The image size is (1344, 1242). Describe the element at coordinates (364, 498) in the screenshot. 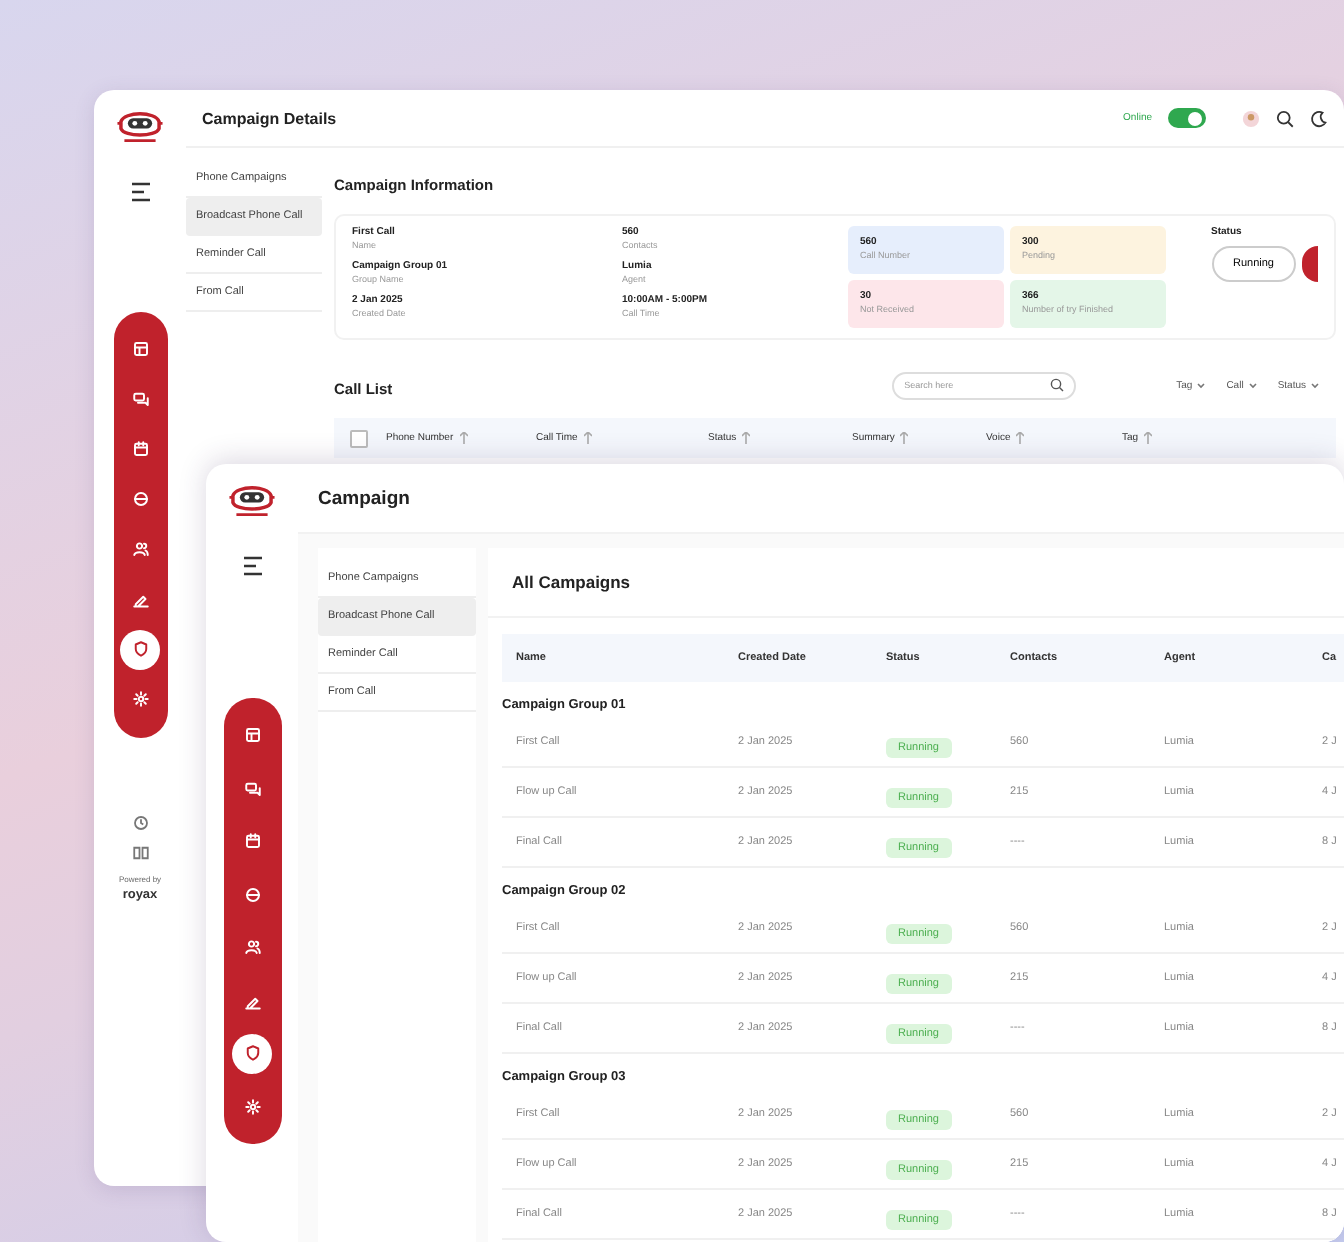

I see `page-title: Campaign` at that location.